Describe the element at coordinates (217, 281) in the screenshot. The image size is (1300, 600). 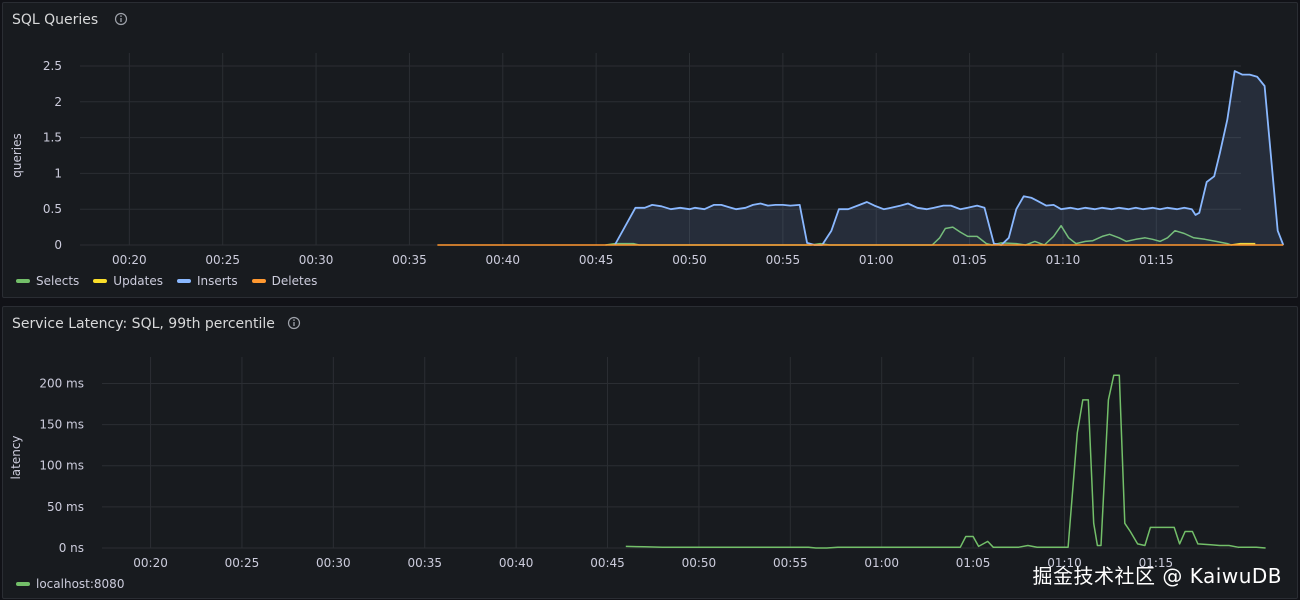
I see `legend-label: Inserts` at that location.